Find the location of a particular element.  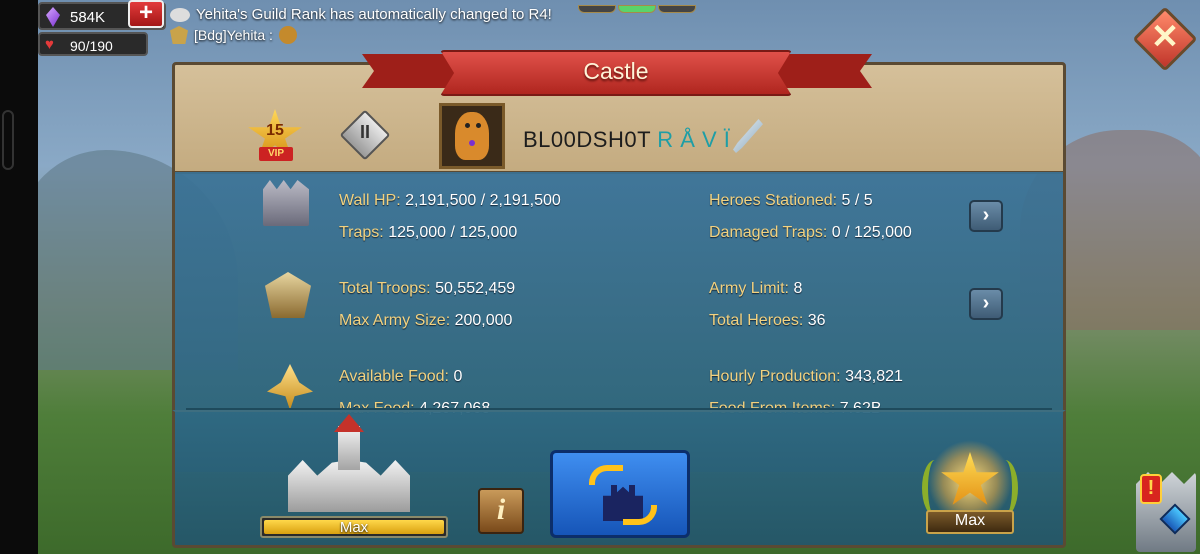

laurel-right-icon is located at coordinates (1005, 488).